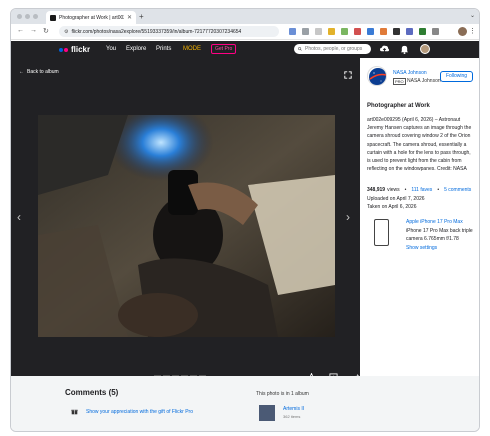 The height and width of the screenshot is (436, 490). Describe the element at coordinates (20, 30) in the screenshot. I see `back-icon: ←` at that location.